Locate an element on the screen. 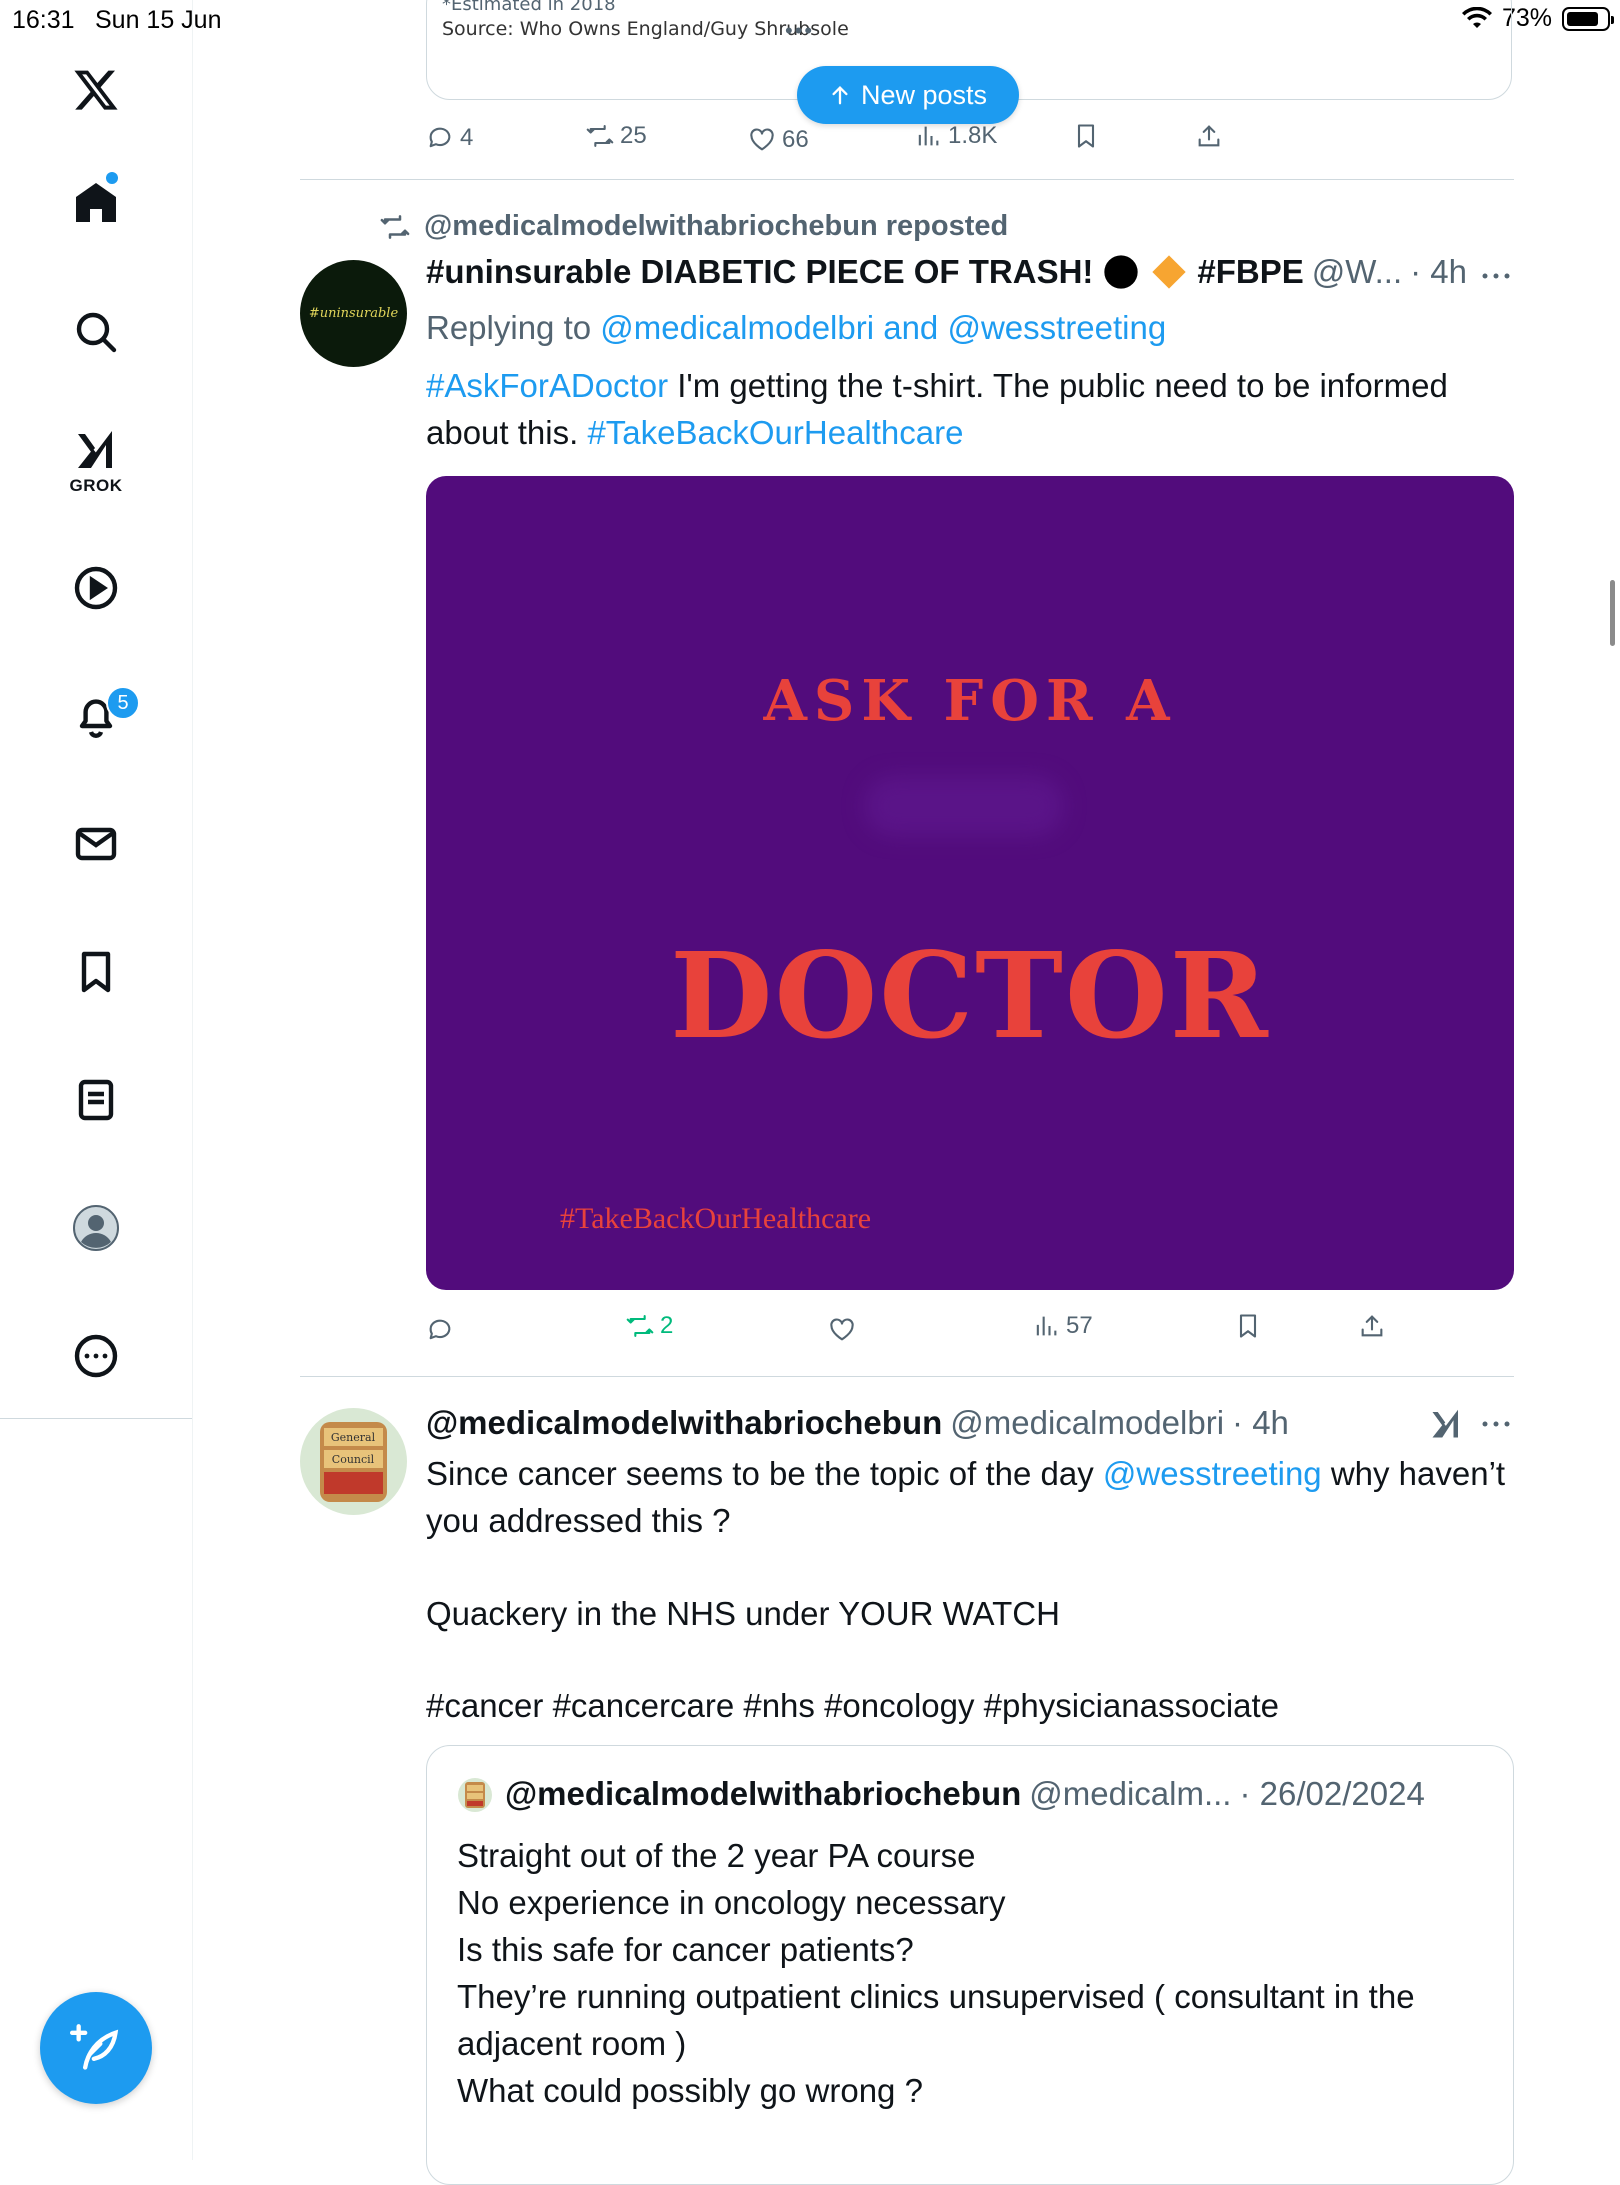 The height and width of the screenshot is (2185, 1620). quoted-text-line: Is this safe for cancer patients? is located at coordinates (685, 1949).